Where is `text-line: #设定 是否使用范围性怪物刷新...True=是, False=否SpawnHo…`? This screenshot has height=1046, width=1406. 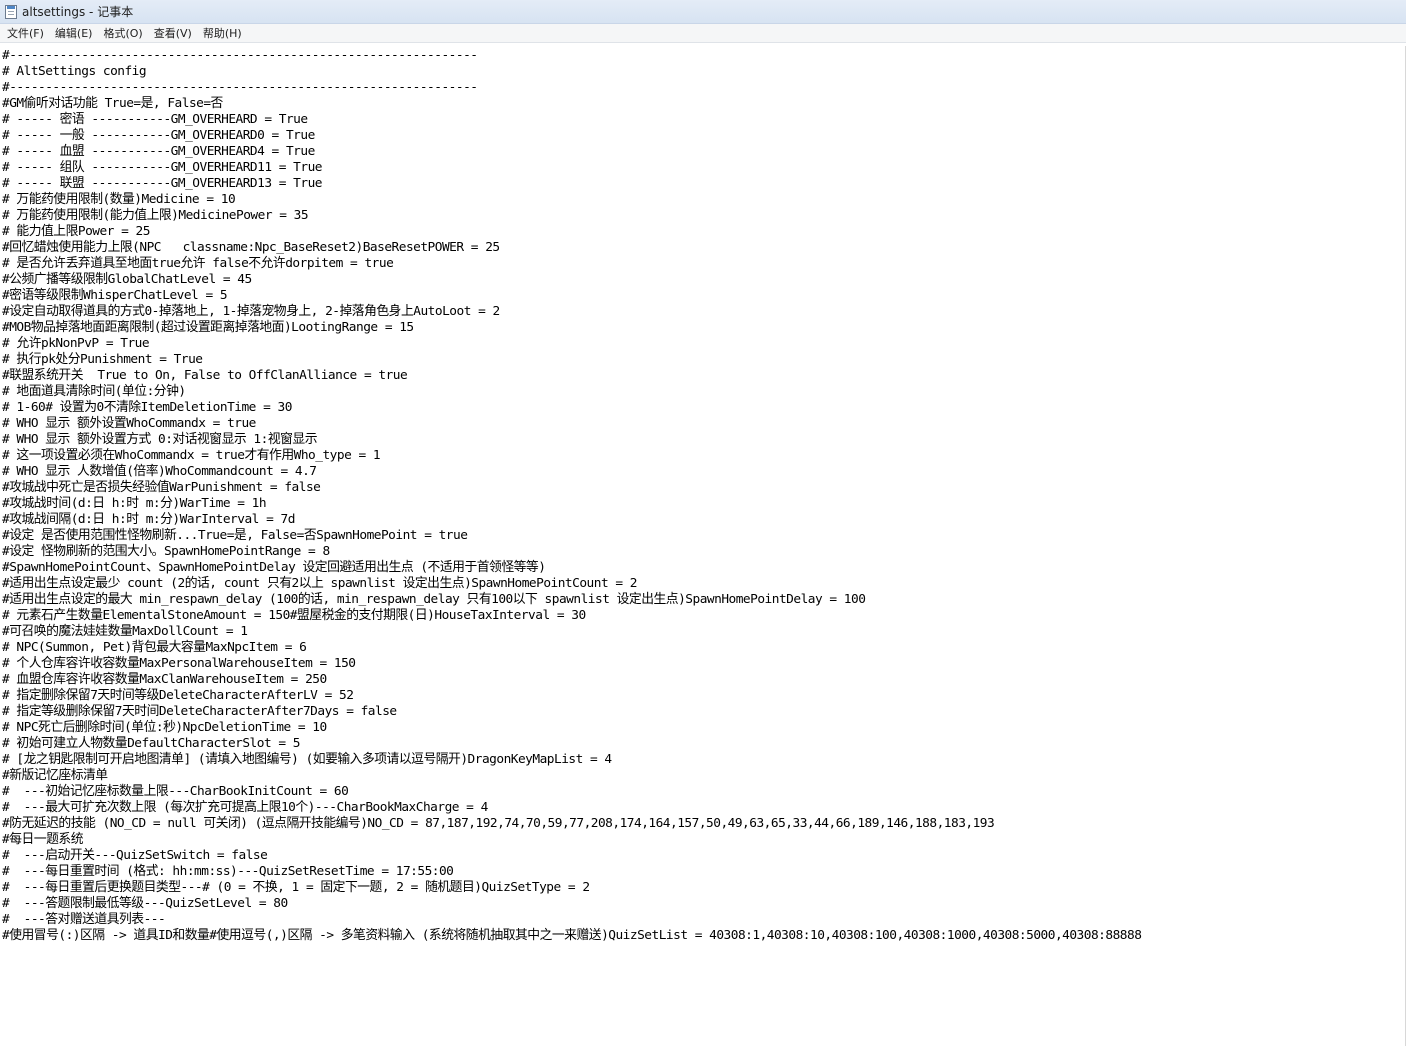
text-line: #设定 是否使用范围性怪物刷新...True=是, False=否SpawnHo… is located at coordinates (235, 535).